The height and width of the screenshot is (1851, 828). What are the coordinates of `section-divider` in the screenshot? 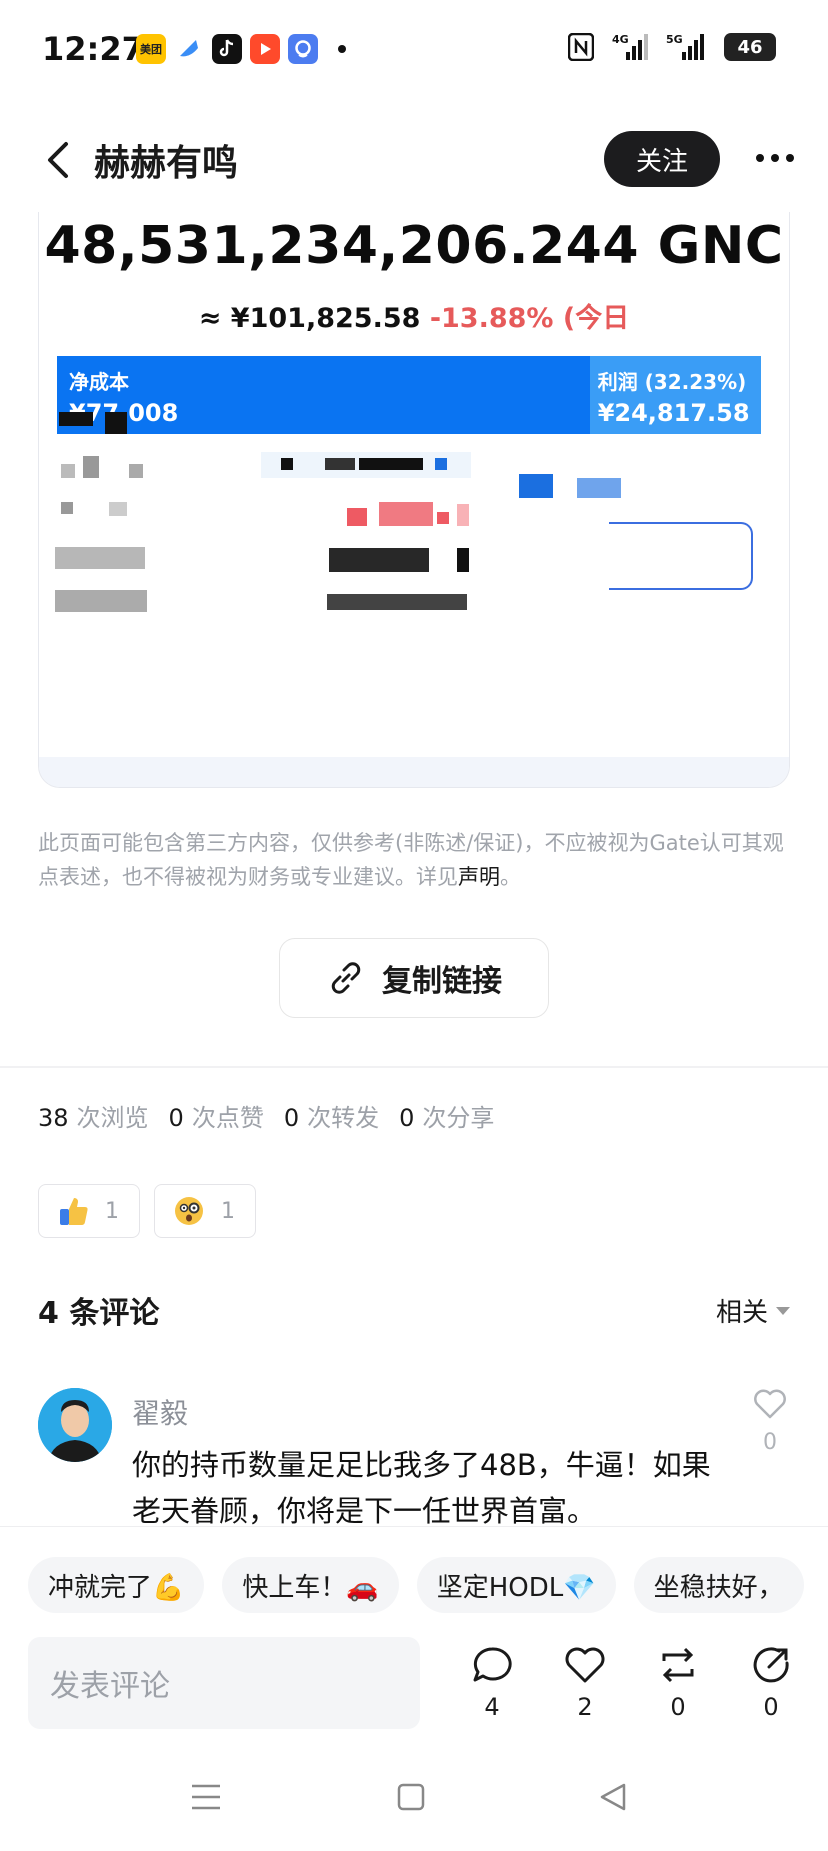 It's located at (414, 1067).